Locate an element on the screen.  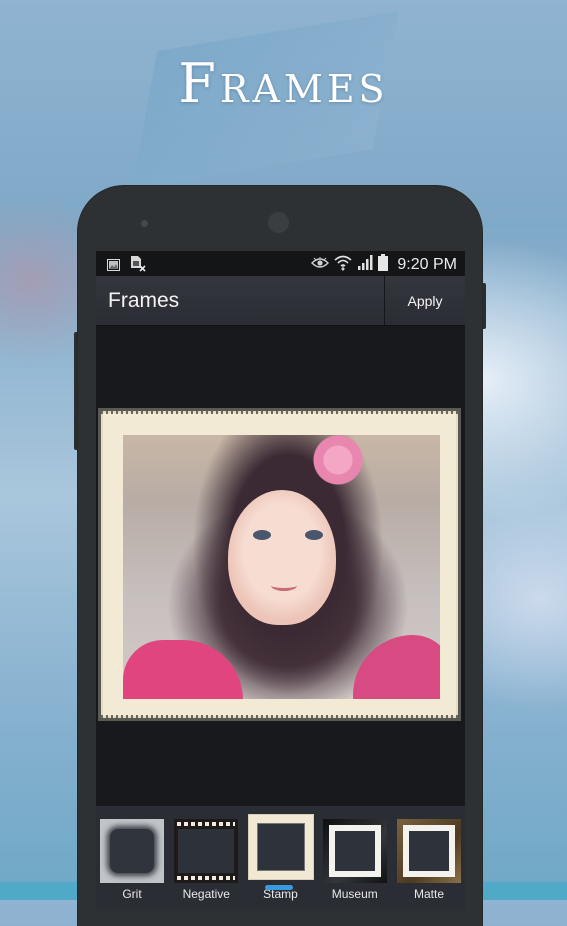
frame-option-negative: Negative is located at coordinates (206, 860).